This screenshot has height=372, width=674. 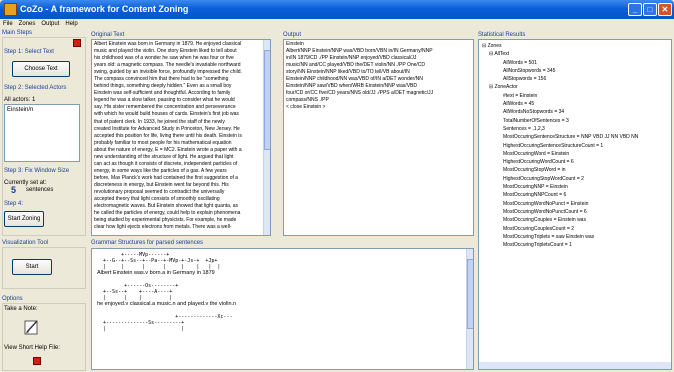 I want to click on tree-leaf: #text = Einstein, so click(x=575, y=96).